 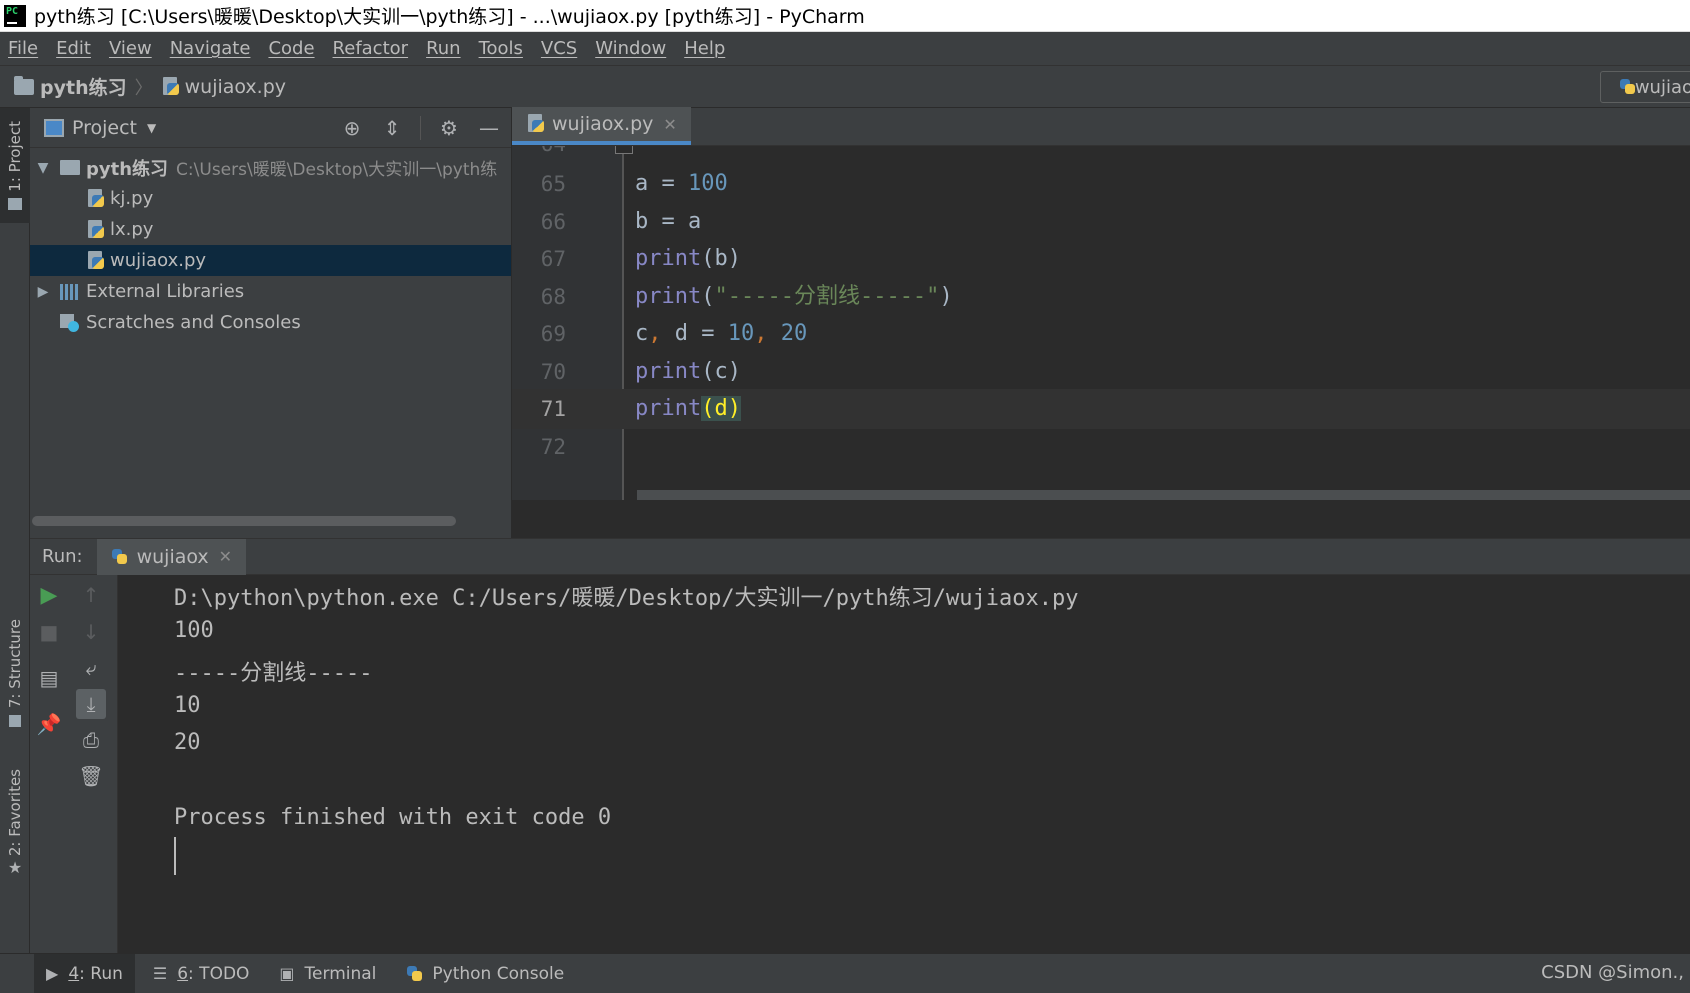 I want to click on text-caret, so click(x=175, y=856).